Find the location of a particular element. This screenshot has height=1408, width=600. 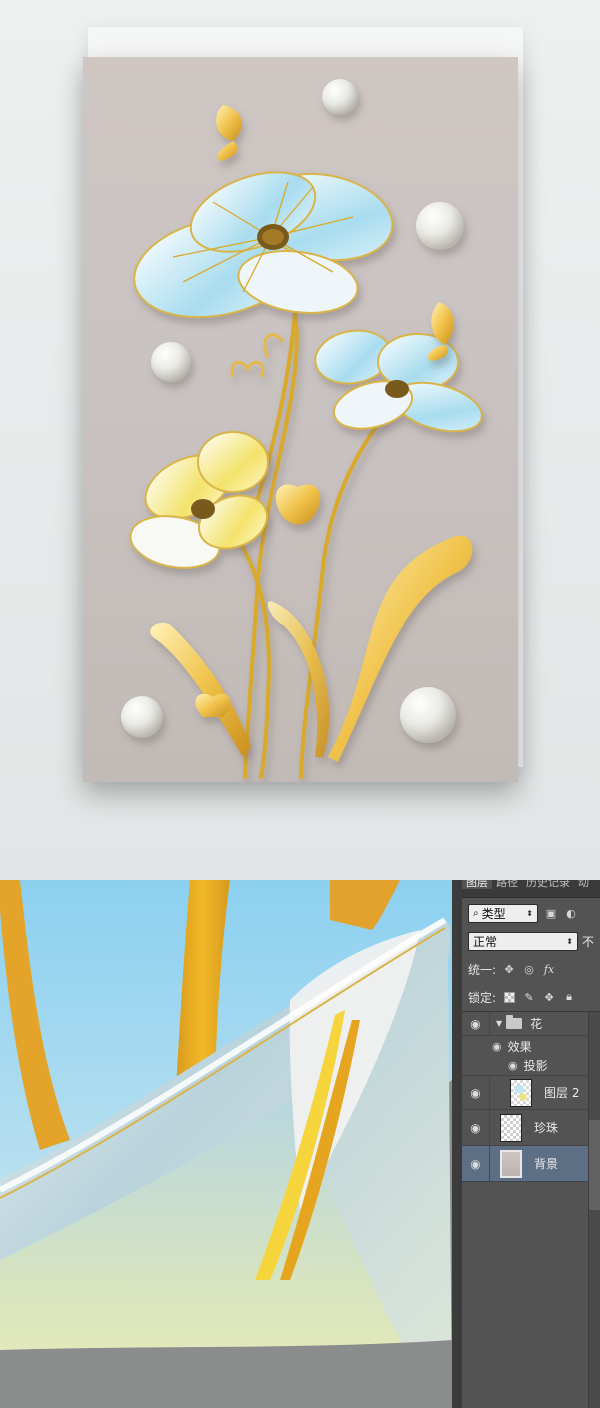

layer-name: 花 is located at coordinates (536, 1024).